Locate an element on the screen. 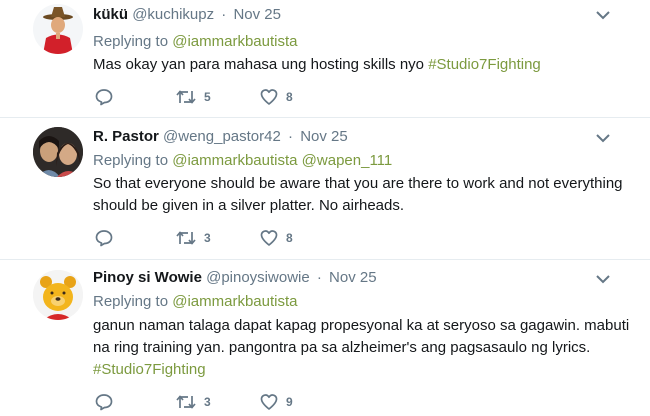 The image size is (650, 416). replying-to: Replying to @iammarkbautista @wapen_111 is located at coordinates (242, 161).